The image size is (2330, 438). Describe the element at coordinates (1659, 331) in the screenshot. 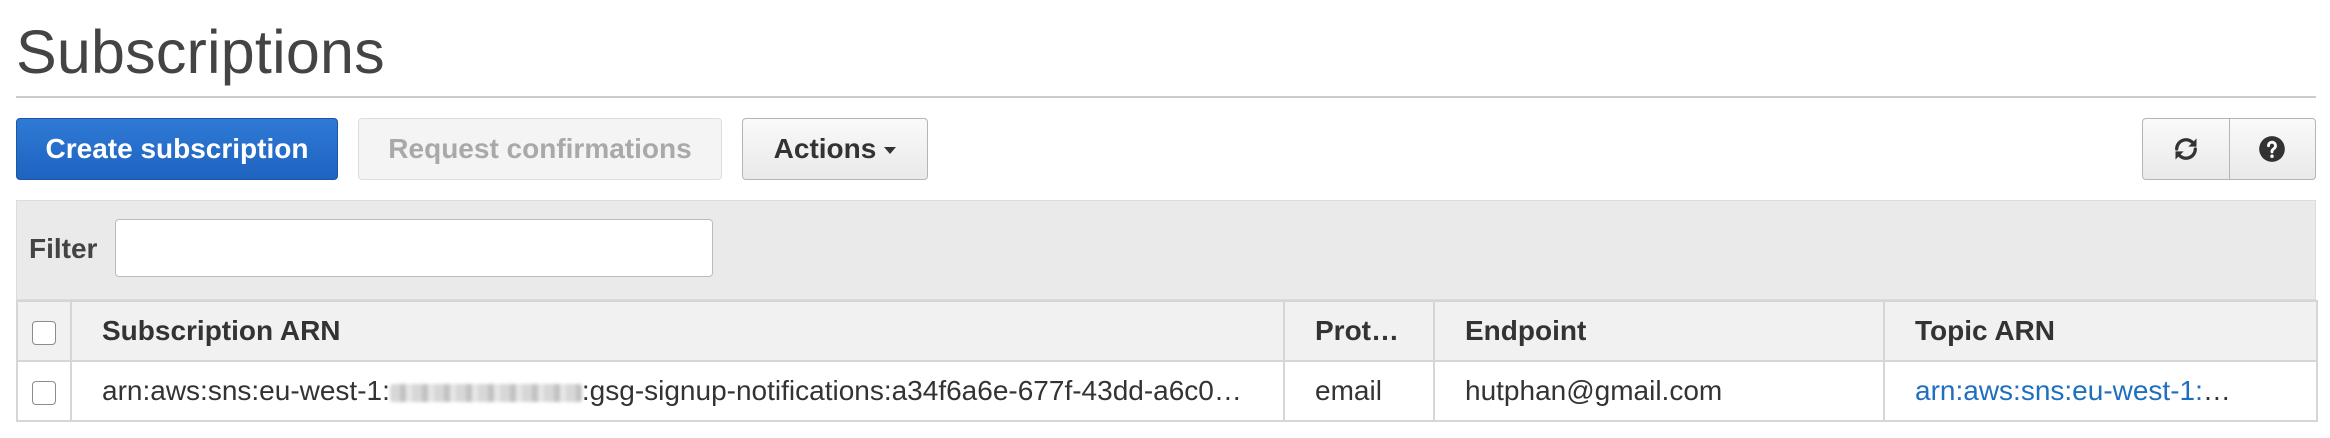

I see `column-header-endpoint: Endpoint` at that location.